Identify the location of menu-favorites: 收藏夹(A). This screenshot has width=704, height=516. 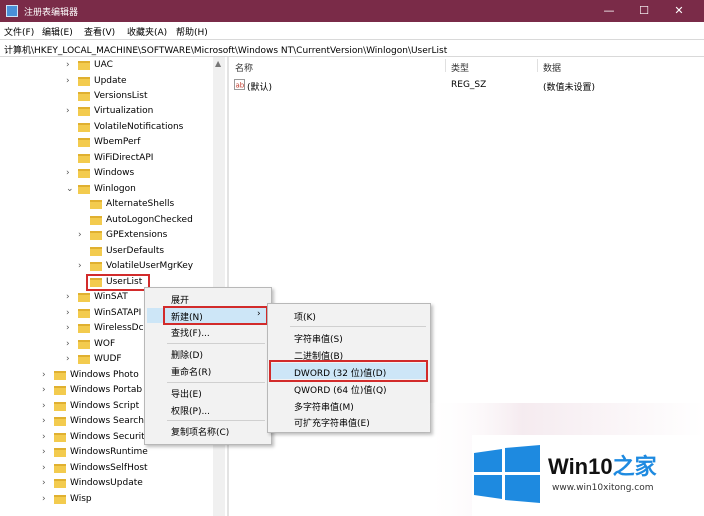
(147, 31).